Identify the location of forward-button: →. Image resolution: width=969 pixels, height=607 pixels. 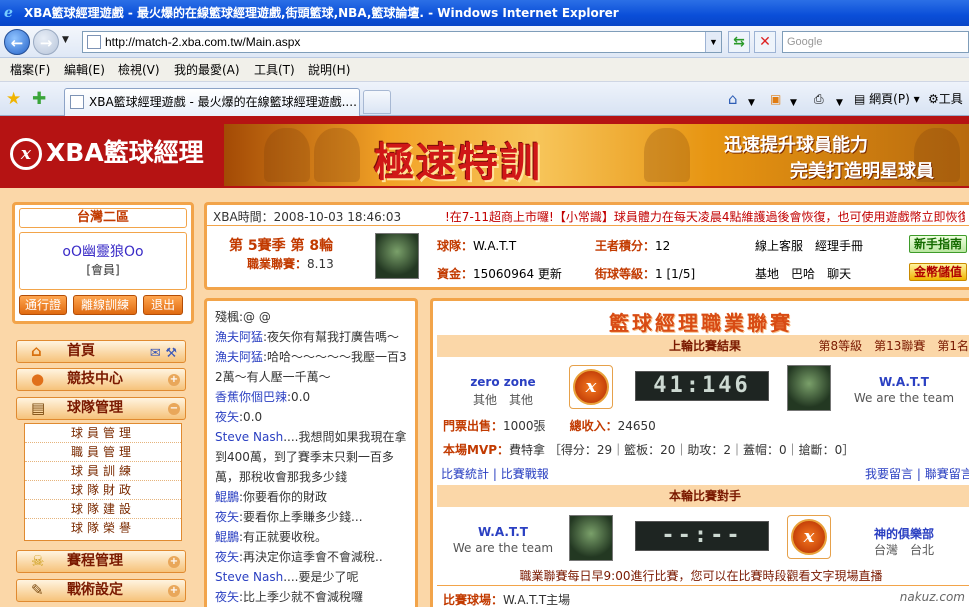
(46, 42).